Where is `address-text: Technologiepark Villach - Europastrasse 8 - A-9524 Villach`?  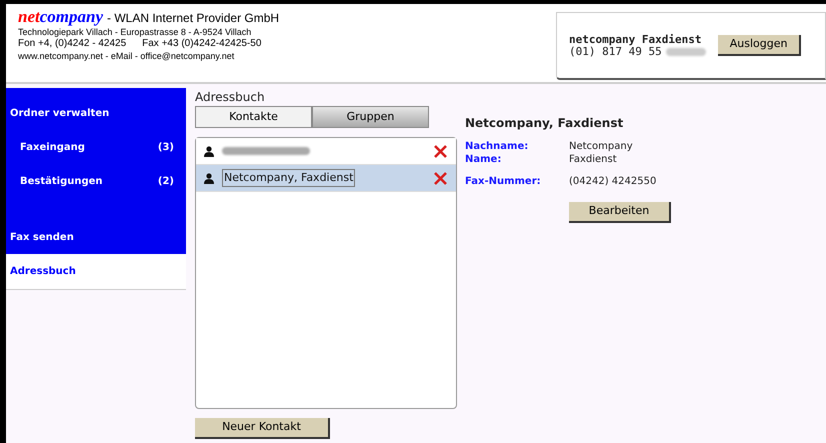 address-text: Technologiepark Villach - Europastrasse 8 - A-9524 Villach is located at coordinates (135, 32).